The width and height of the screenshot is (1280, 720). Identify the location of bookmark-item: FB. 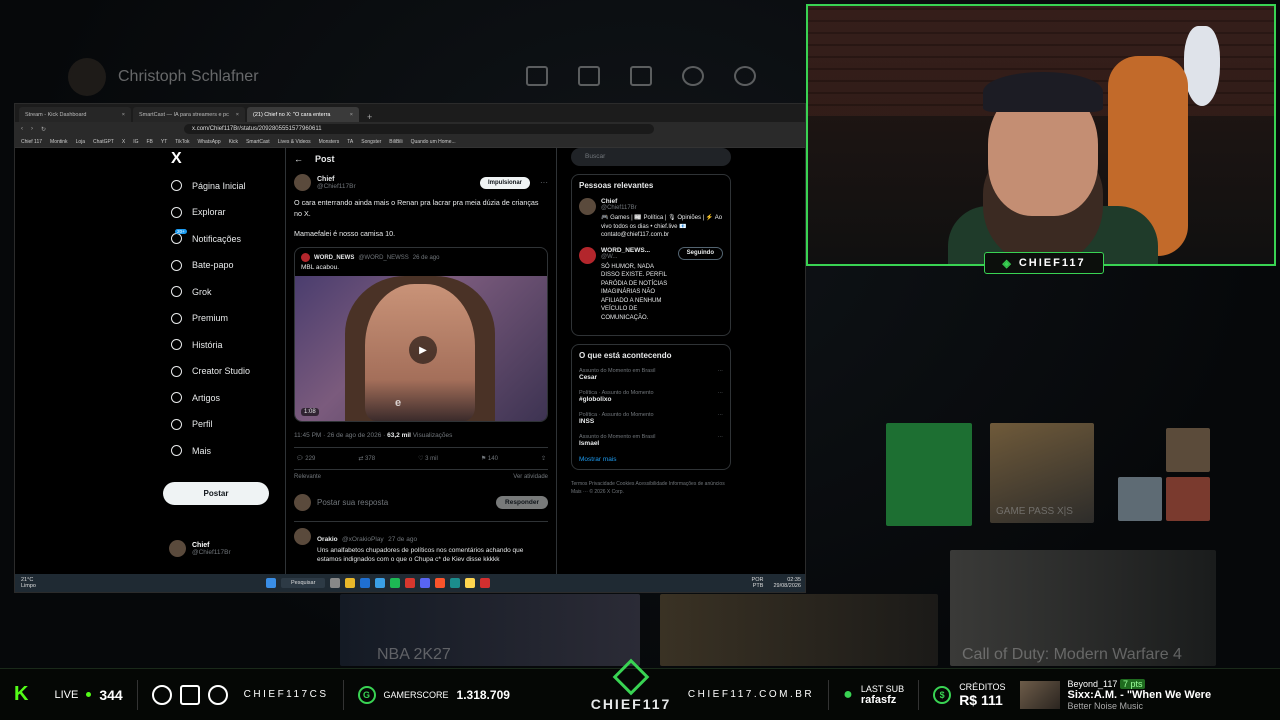
(149, 142).